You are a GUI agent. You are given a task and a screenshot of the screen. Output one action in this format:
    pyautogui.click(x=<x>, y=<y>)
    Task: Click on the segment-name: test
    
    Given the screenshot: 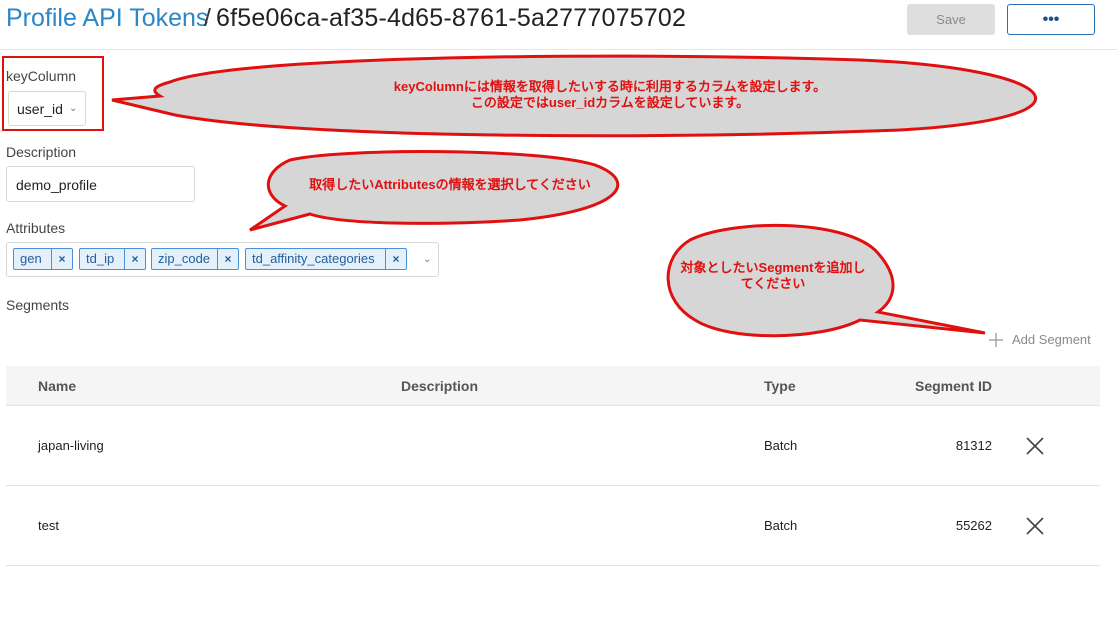 What is the action you would take?
    pyautogui.click(x=48, y=525)
    